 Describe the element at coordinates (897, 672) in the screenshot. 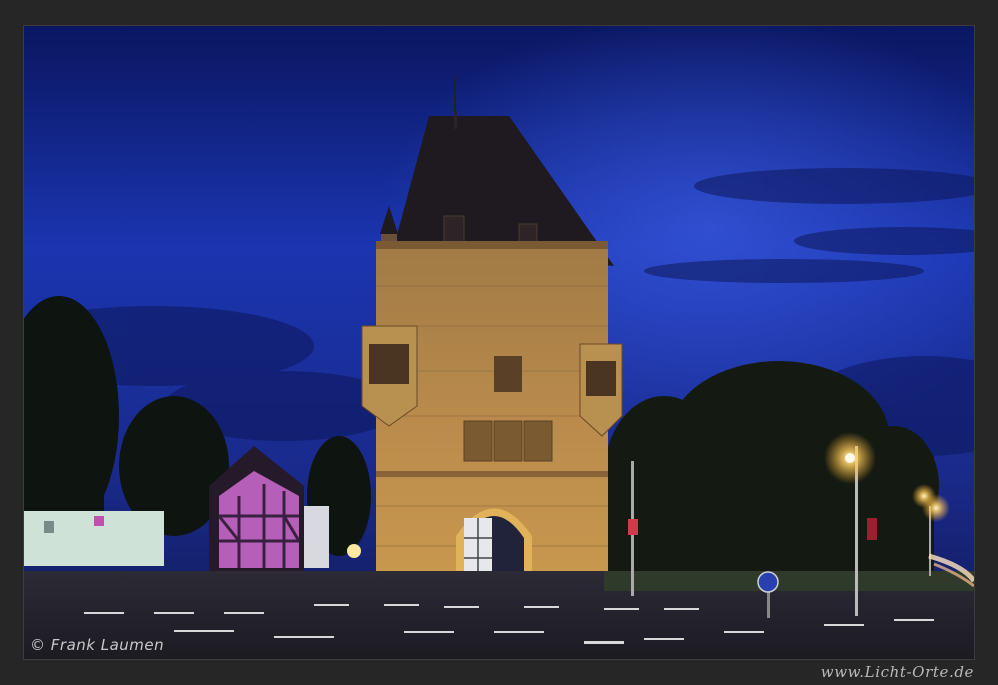

I see `website-credit: www.Licht-Orte.de` at that location.